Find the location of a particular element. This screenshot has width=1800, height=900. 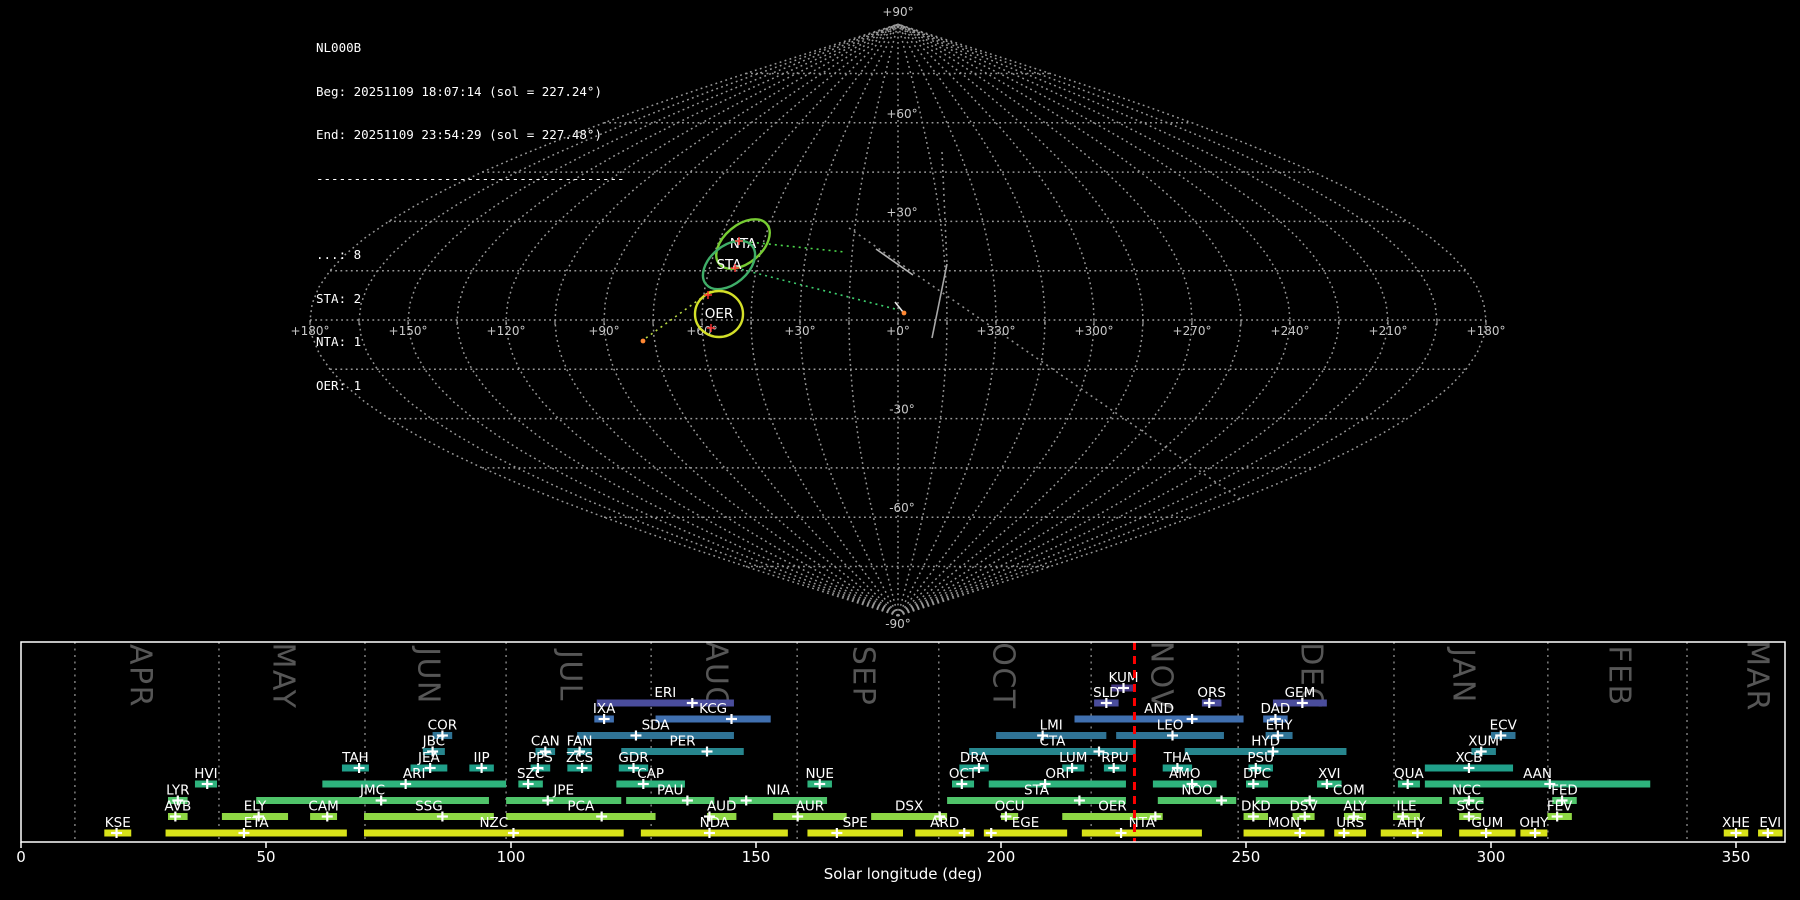

count-sporadic: ...: 8 is located at coordinates (339, 254).